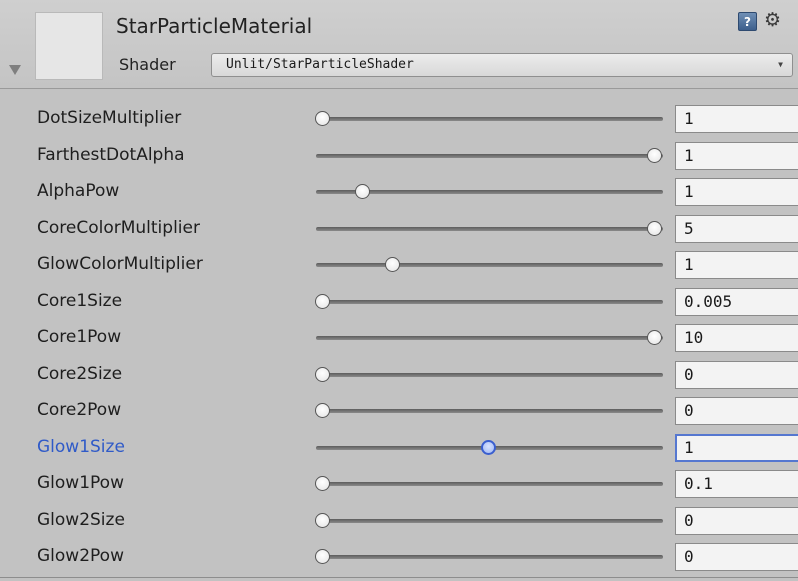 The image size is (798, 581). I want to click on property-row: Glow1Pow 0.1, so click(399, 485).